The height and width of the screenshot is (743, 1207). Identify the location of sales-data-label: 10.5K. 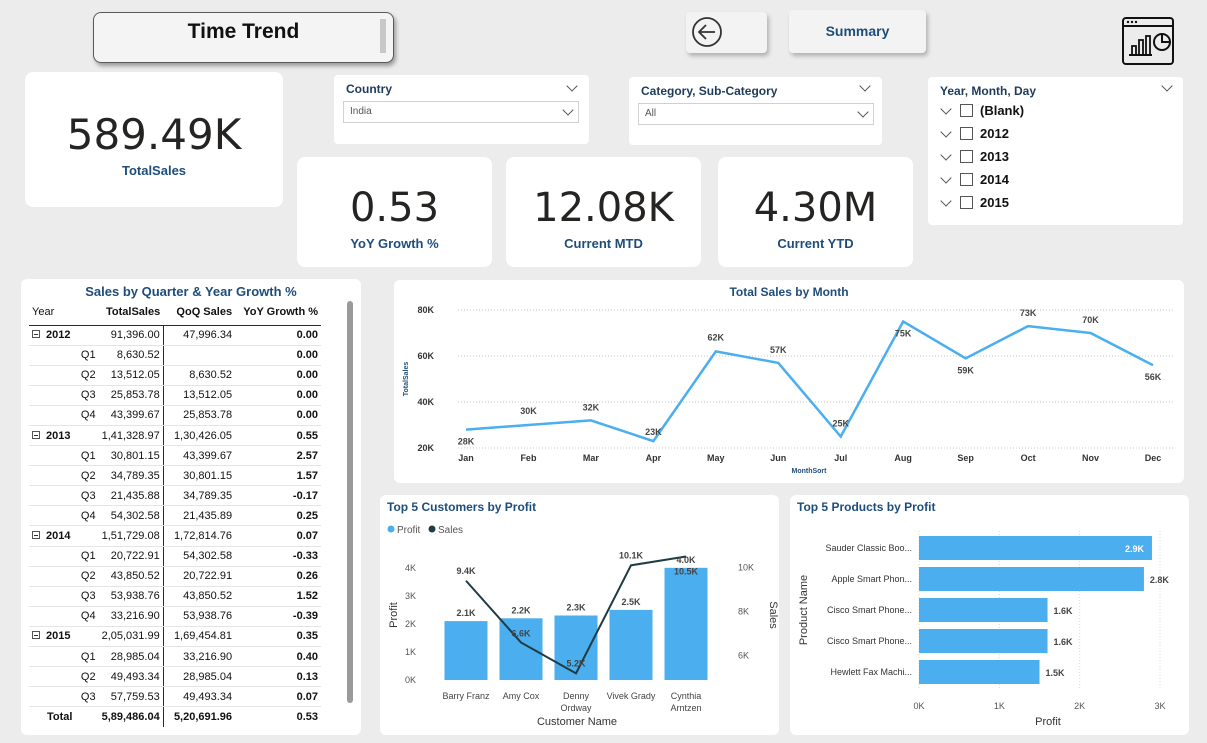
(686, 572).